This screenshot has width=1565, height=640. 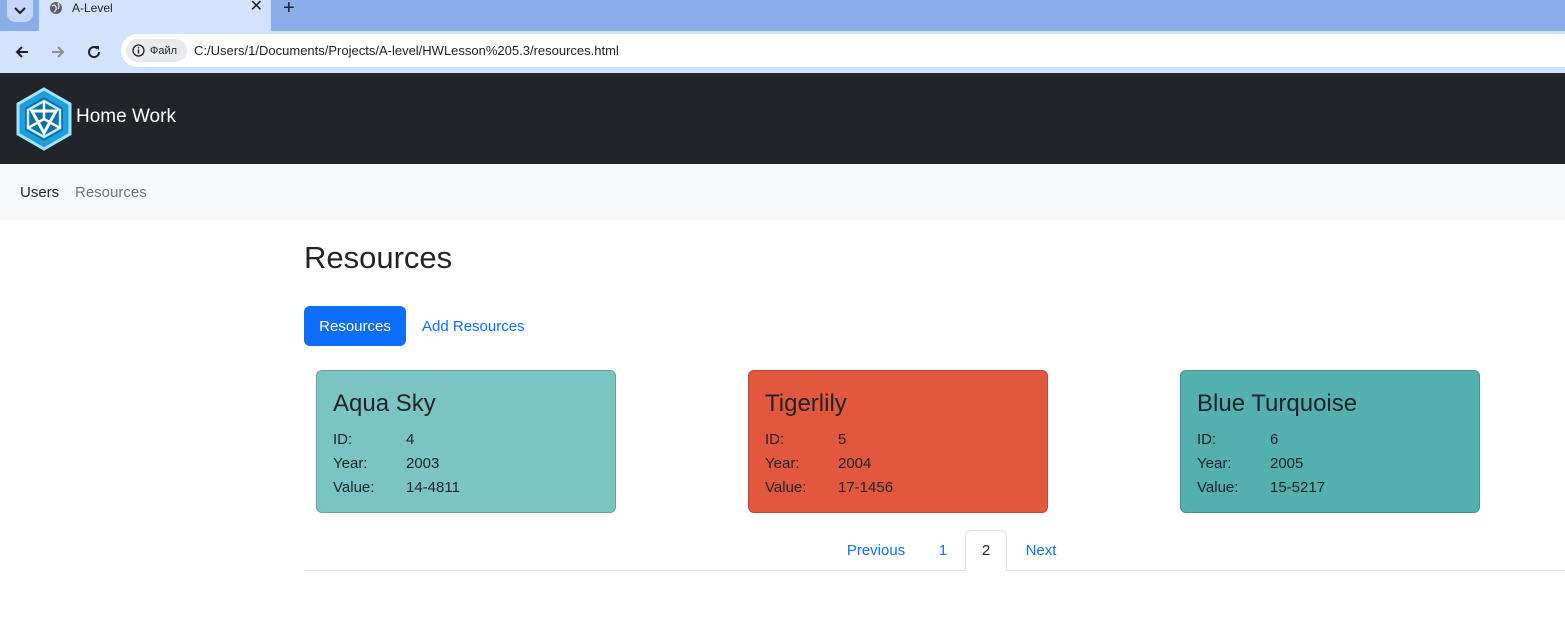 I want to click on nav-link-resources: Resources, so click(x=111, y=192).